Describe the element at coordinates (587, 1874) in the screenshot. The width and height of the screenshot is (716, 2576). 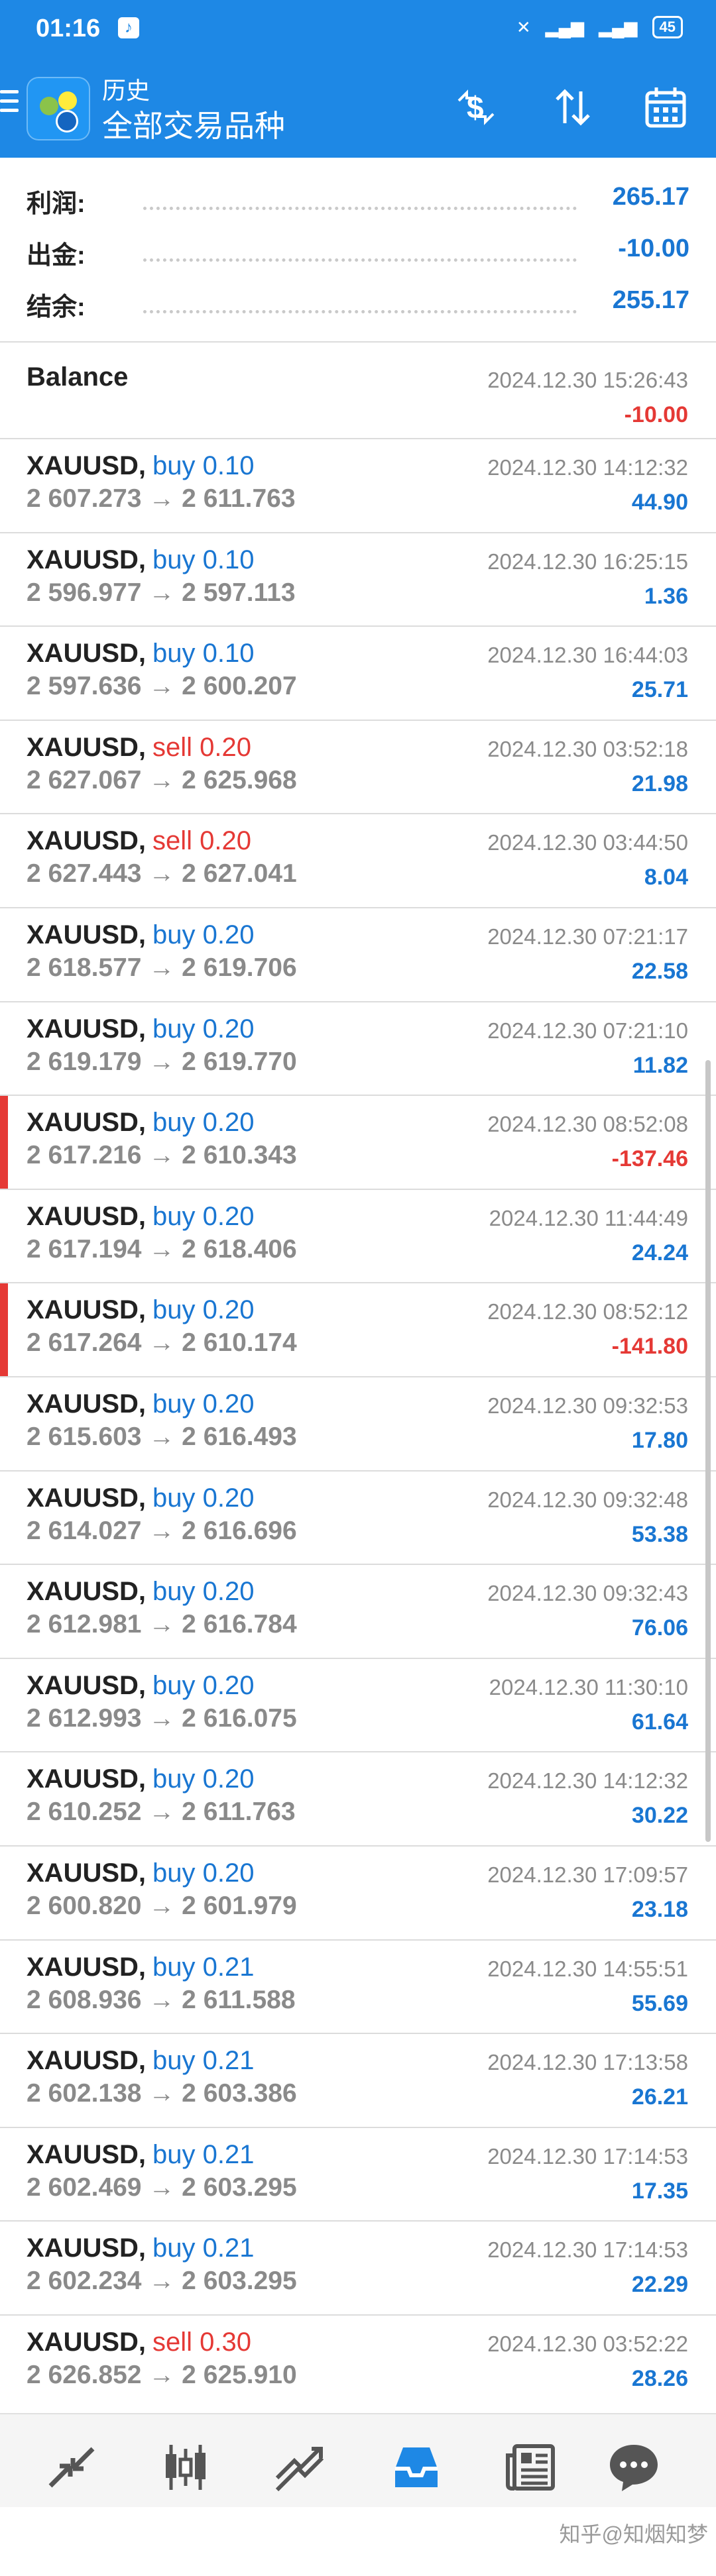
I see `deal-datetime: 2024.12.30 17:09:57` at that location.